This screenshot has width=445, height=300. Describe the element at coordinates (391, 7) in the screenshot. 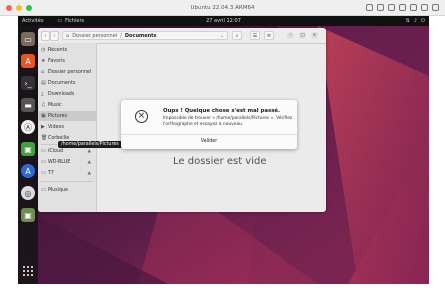

I see `usb-icon` at that location.